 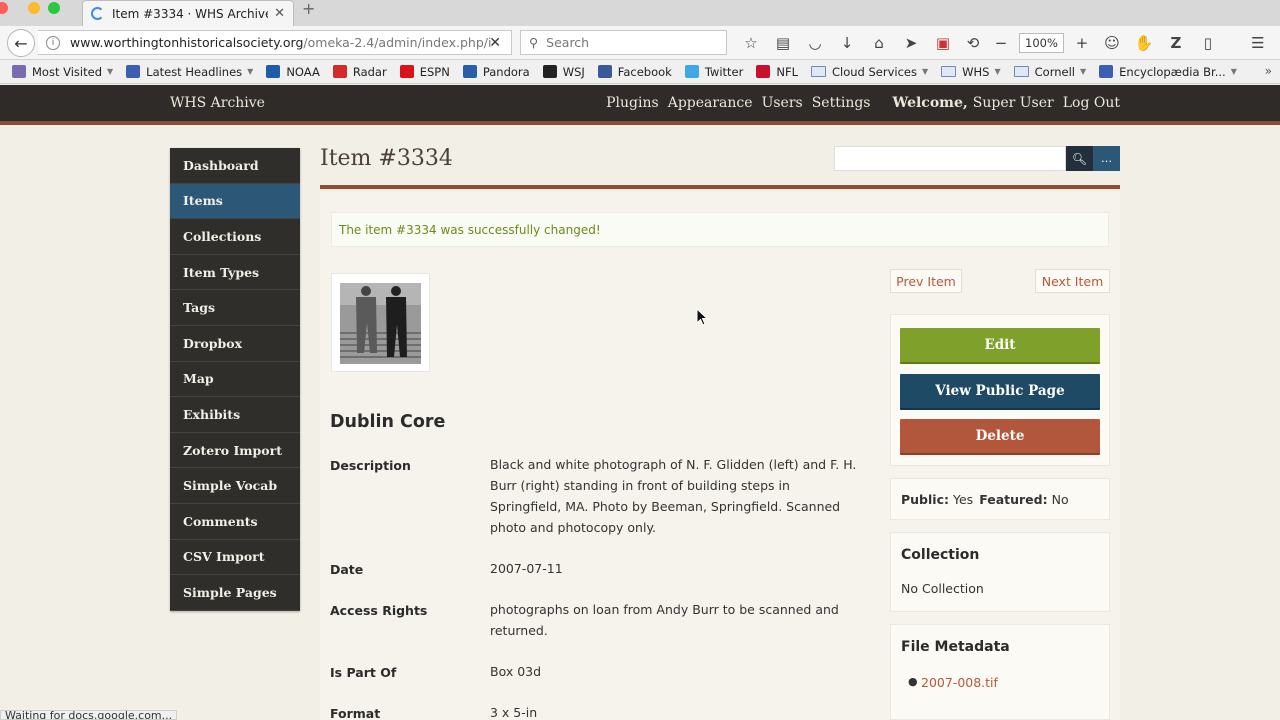 What do you see at coordinates (1082, 43) in the screenshot?
I see `zoom-in-icon: +` at bounding box center [1082, 43].